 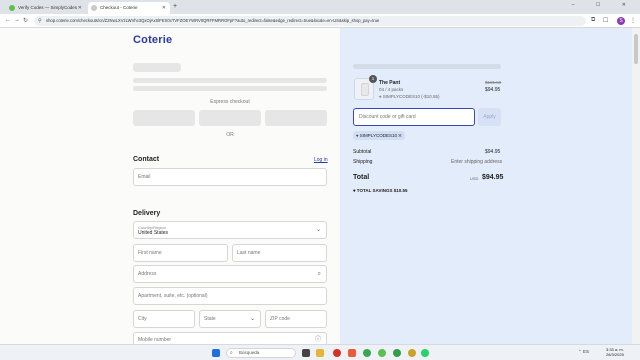 I want to click on os-taskbar: ⌕ Búsqueda ⌃ ES 3:33 a. m. 28/3/2025, so click(x=320, y=352).